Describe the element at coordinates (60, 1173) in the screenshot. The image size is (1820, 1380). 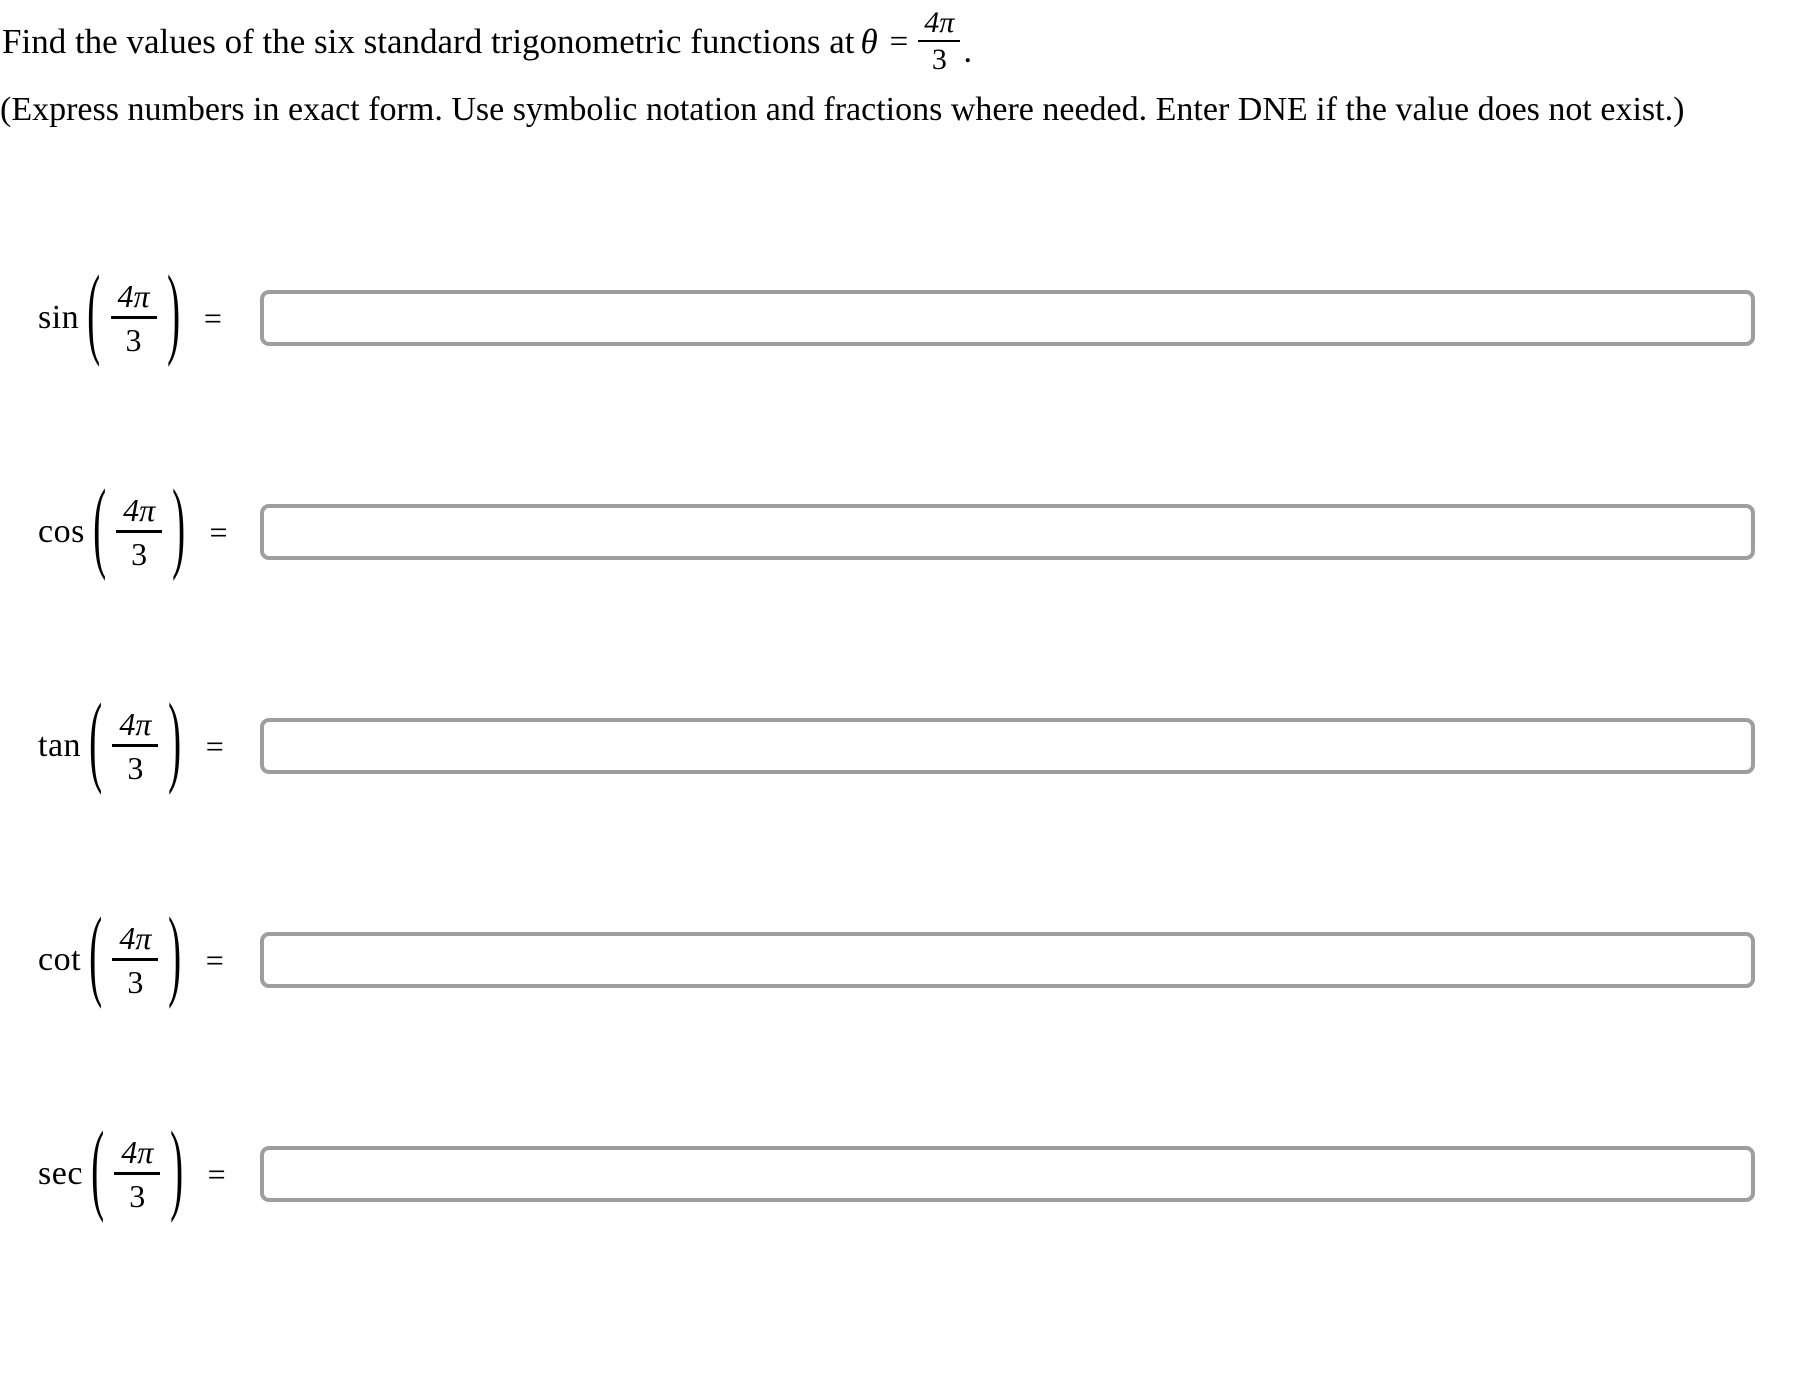
I see `function-name: sec` at that location.